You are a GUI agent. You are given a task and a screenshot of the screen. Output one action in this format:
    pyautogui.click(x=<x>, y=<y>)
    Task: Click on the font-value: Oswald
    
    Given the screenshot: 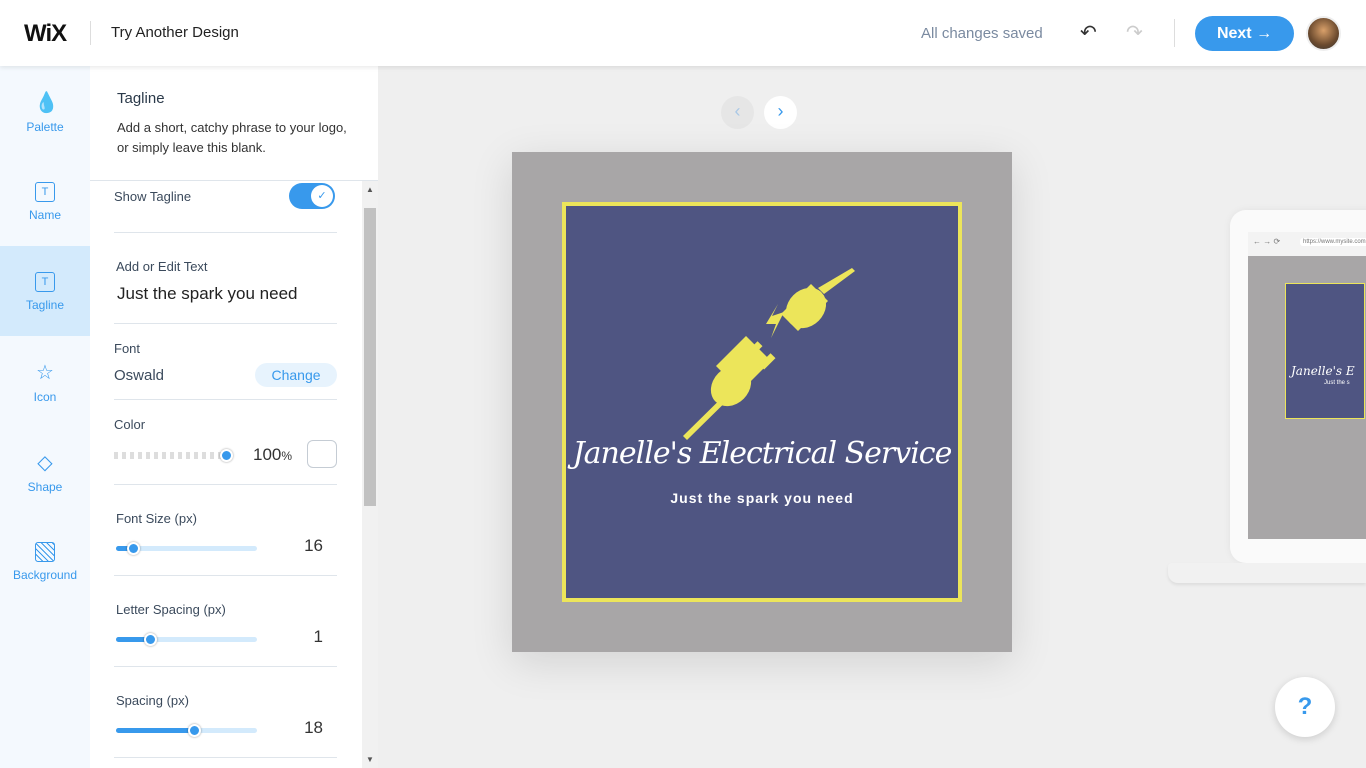 What is the action you would take?
    pyautogui.click(x=139, y=375)
    